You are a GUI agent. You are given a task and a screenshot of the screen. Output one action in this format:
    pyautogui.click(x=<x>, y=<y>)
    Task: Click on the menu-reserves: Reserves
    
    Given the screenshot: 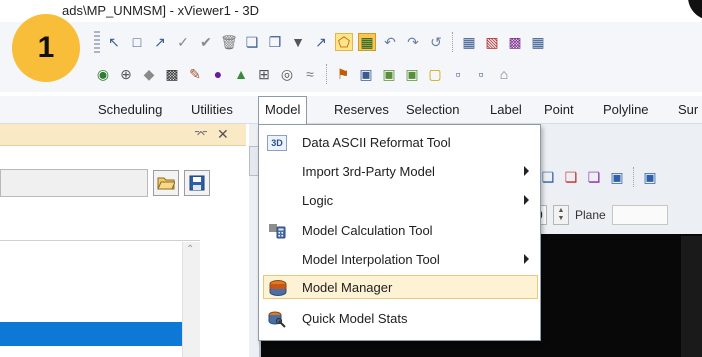 What is the action you would take?
    pyautogui.click(x=361, y=110)
    